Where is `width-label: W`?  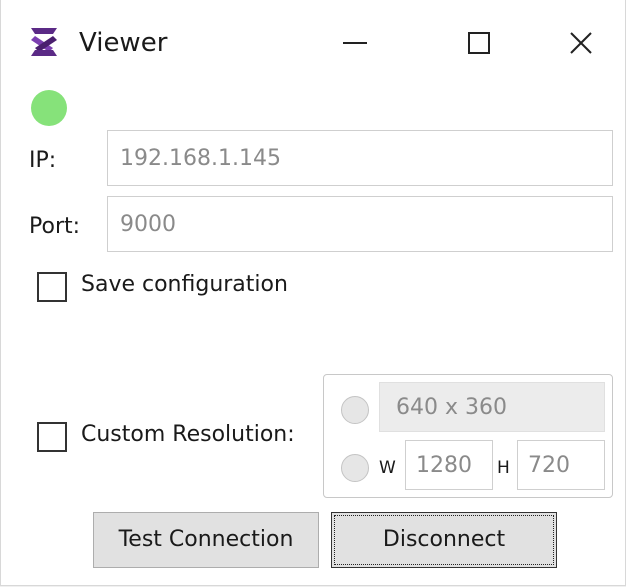 width-label: W is located at coordinates (387, 468).